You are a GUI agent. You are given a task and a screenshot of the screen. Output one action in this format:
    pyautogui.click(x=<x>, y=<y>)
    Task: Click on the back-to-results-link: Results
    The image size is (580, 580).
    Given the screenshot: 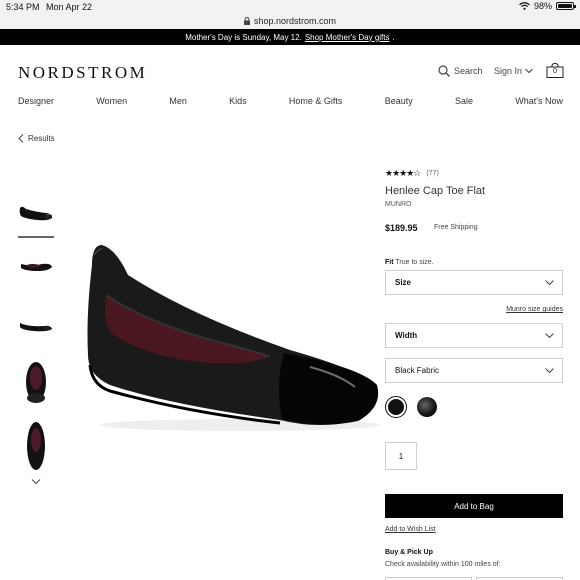 What is the action you would take?
    pyautogui.click(x=36, y=138)
    